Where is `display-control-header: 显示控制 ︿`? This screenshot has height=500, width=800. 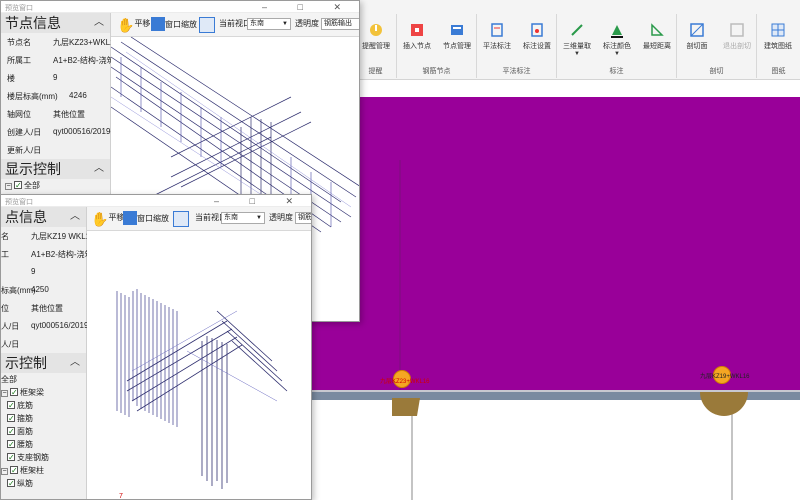 display-control-header: 显示控制 ︿ is located at coordinates (55, 169).